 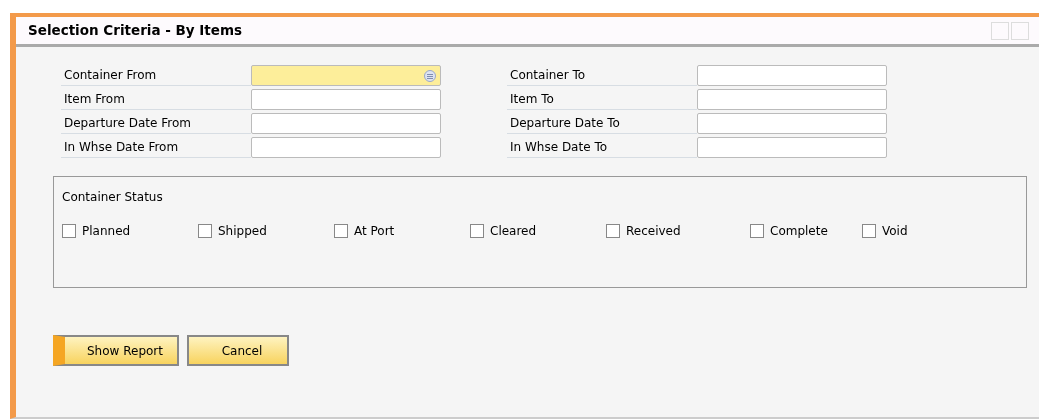 I want to click on checkbox-label: Cleared, so click(x=513, y=231).